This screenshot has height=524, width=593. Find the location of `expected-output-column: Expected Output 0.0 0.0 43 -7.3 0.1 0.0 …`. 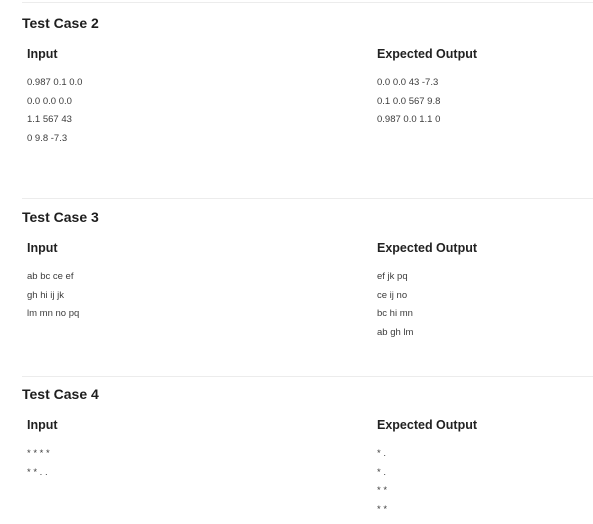

expected-output-column: Expected Output 0.0 0.0 43 -7.3 0.1 0.0 … is located at coordinates (427, 81).